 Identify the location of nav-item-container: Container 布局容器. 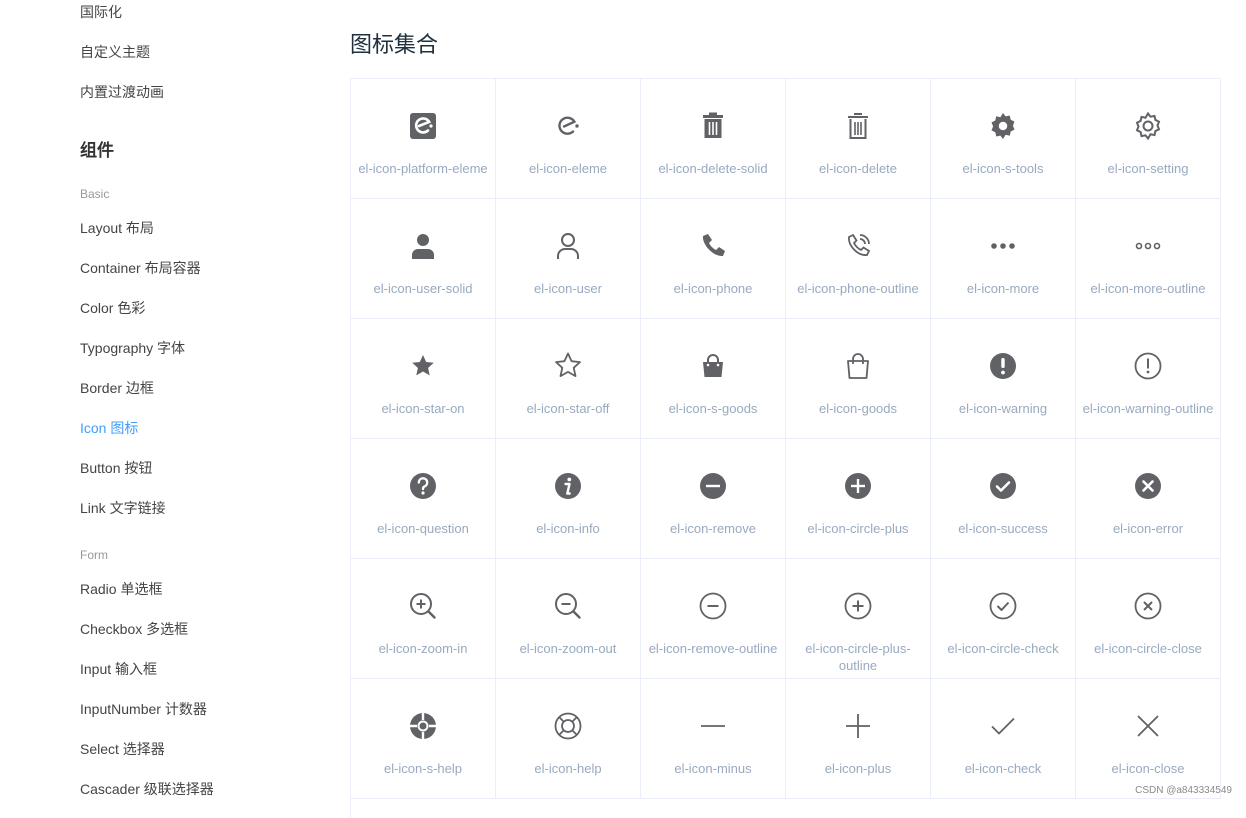
(140, 268).